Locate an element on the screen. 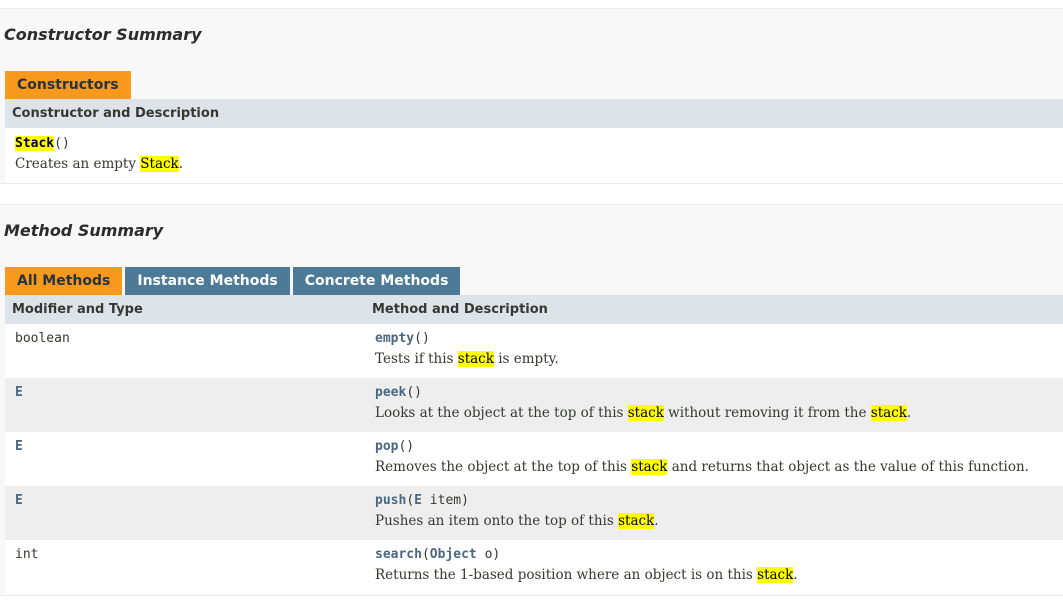  tab-concrete-methods: Concrete Methods is located at coordinates (376, 281).